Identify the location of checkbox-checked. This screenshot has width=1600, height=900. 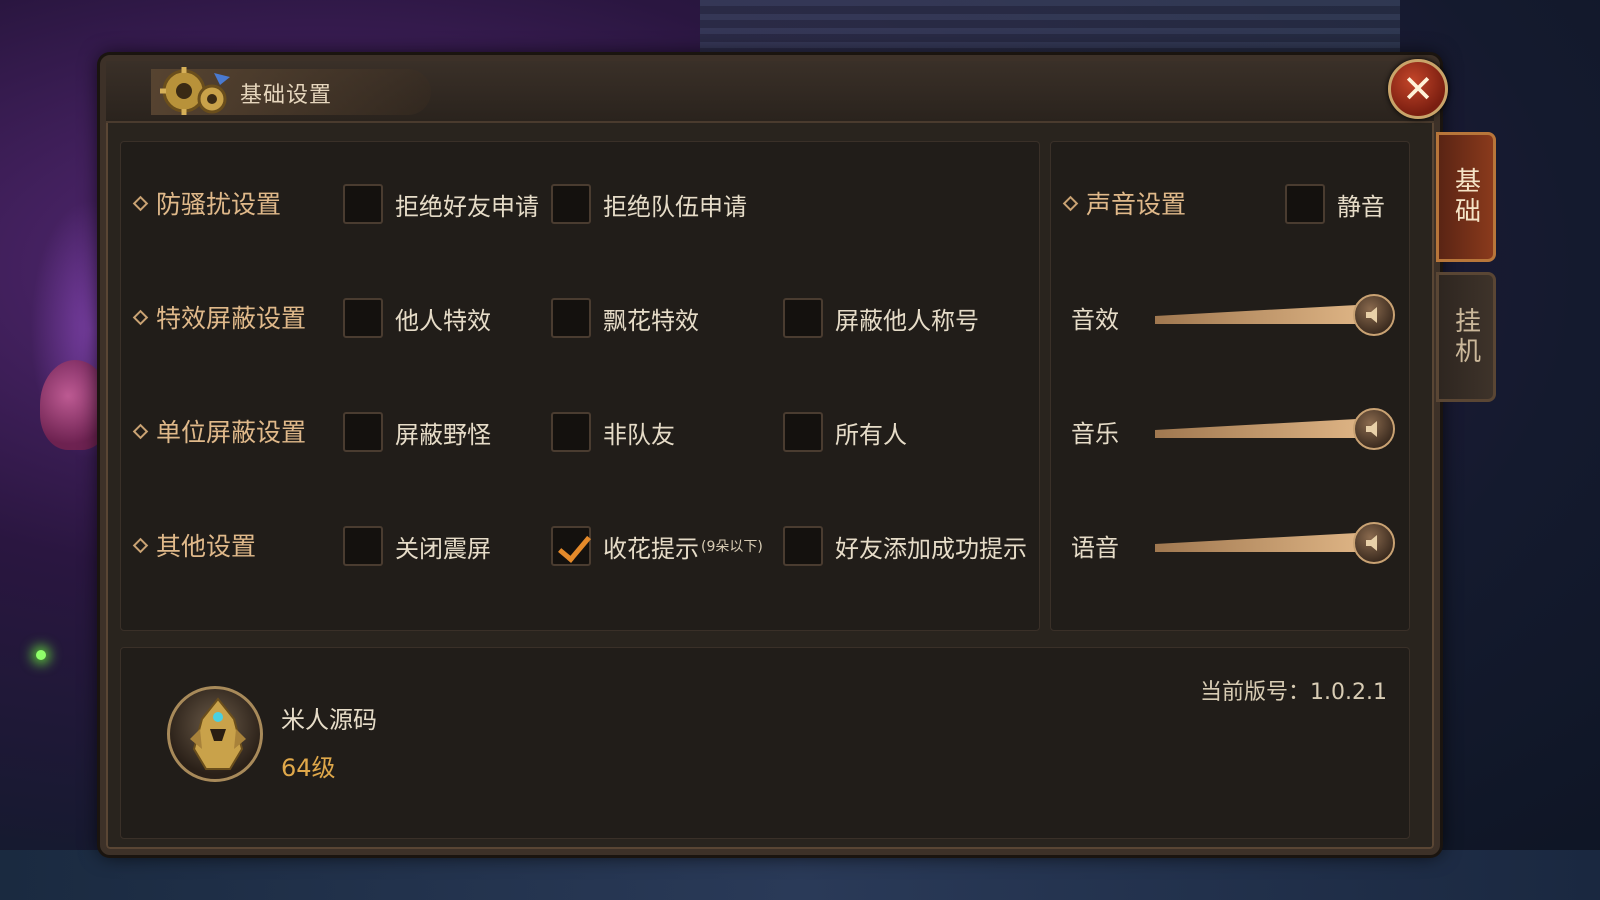
(571, 546).